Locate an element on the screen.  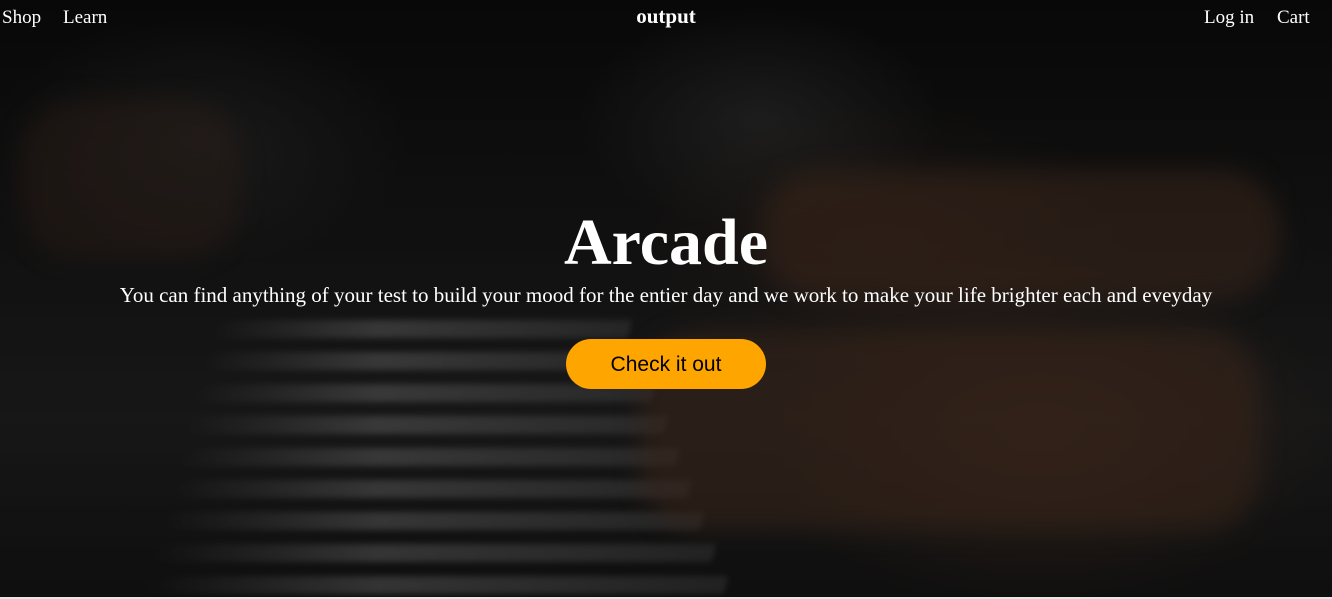
check-it-out-button: Check it out is located at coordinates (666, 364).